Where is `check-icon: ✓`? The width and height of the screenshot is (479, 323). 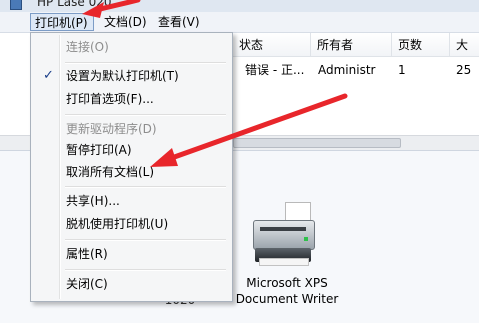
check-icon: ✓ is located at coordinates (48, 75).